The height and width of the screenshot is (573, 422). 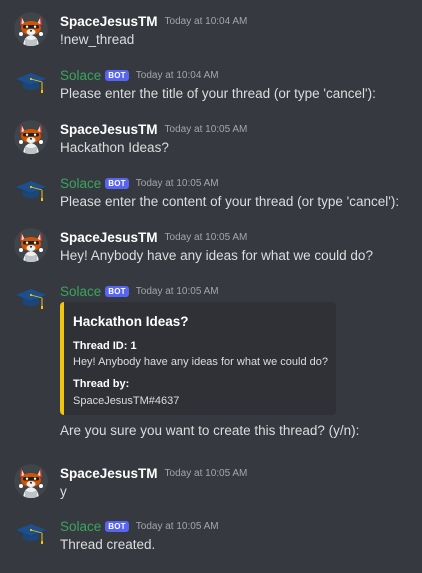 What do you see at coordinates (105, 346) in the screenshot?
I see `embed-field-name: Thread ID: 1` at bounding box center [105, 346].